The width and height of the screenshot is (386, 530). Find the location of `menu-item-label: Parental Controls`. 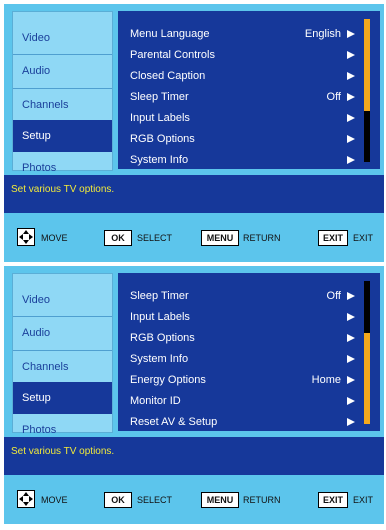

menu-item-label: Parental Controls is located at coordinates (172, 55).